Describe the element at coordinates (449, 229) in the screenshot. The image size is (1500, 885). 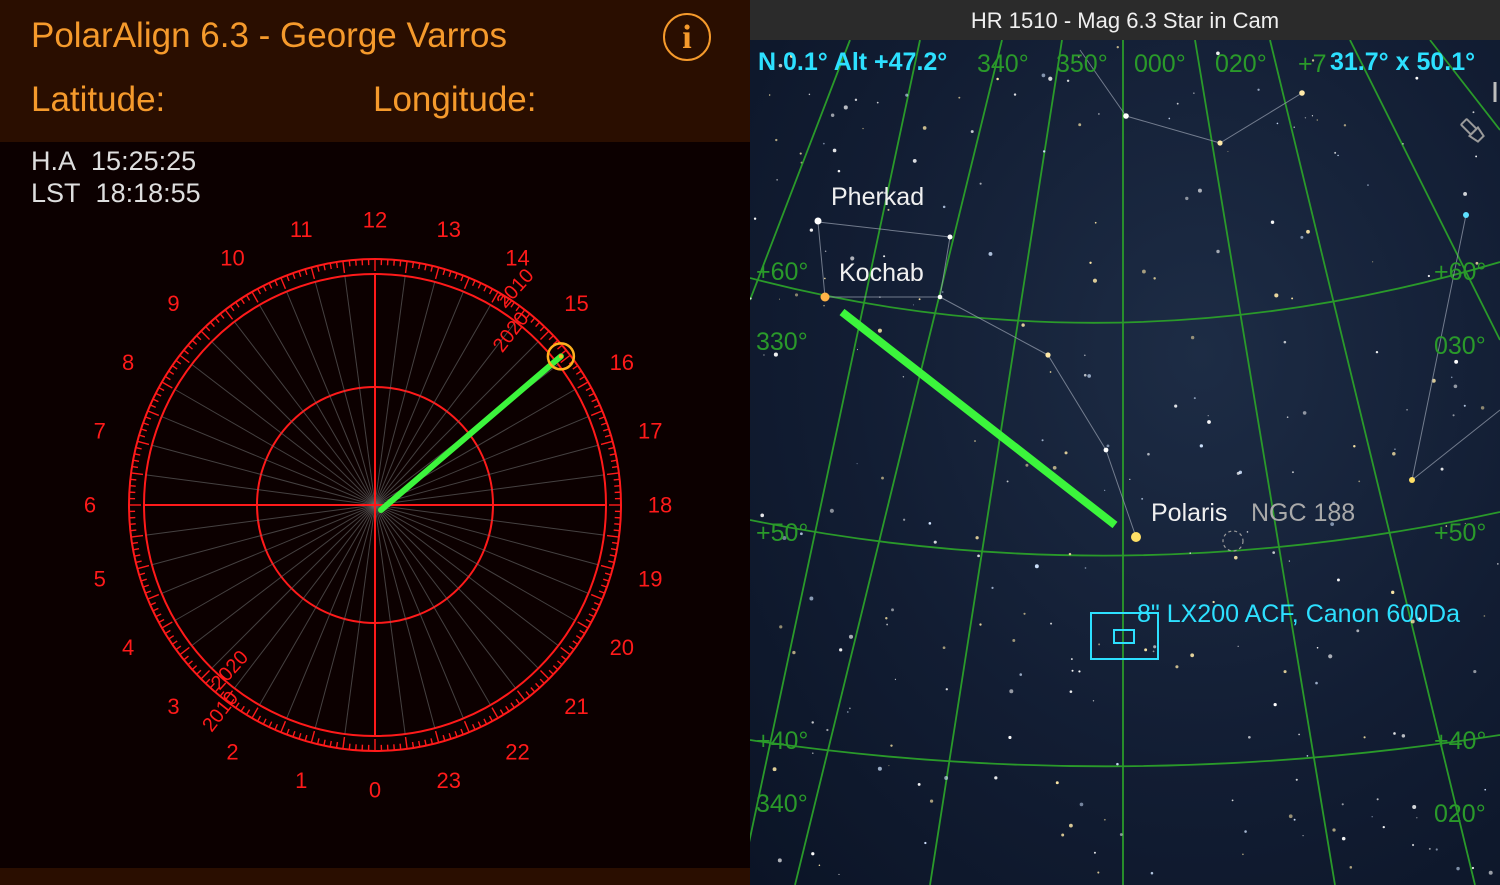
I see `dial-hour-label: 13` at that location.